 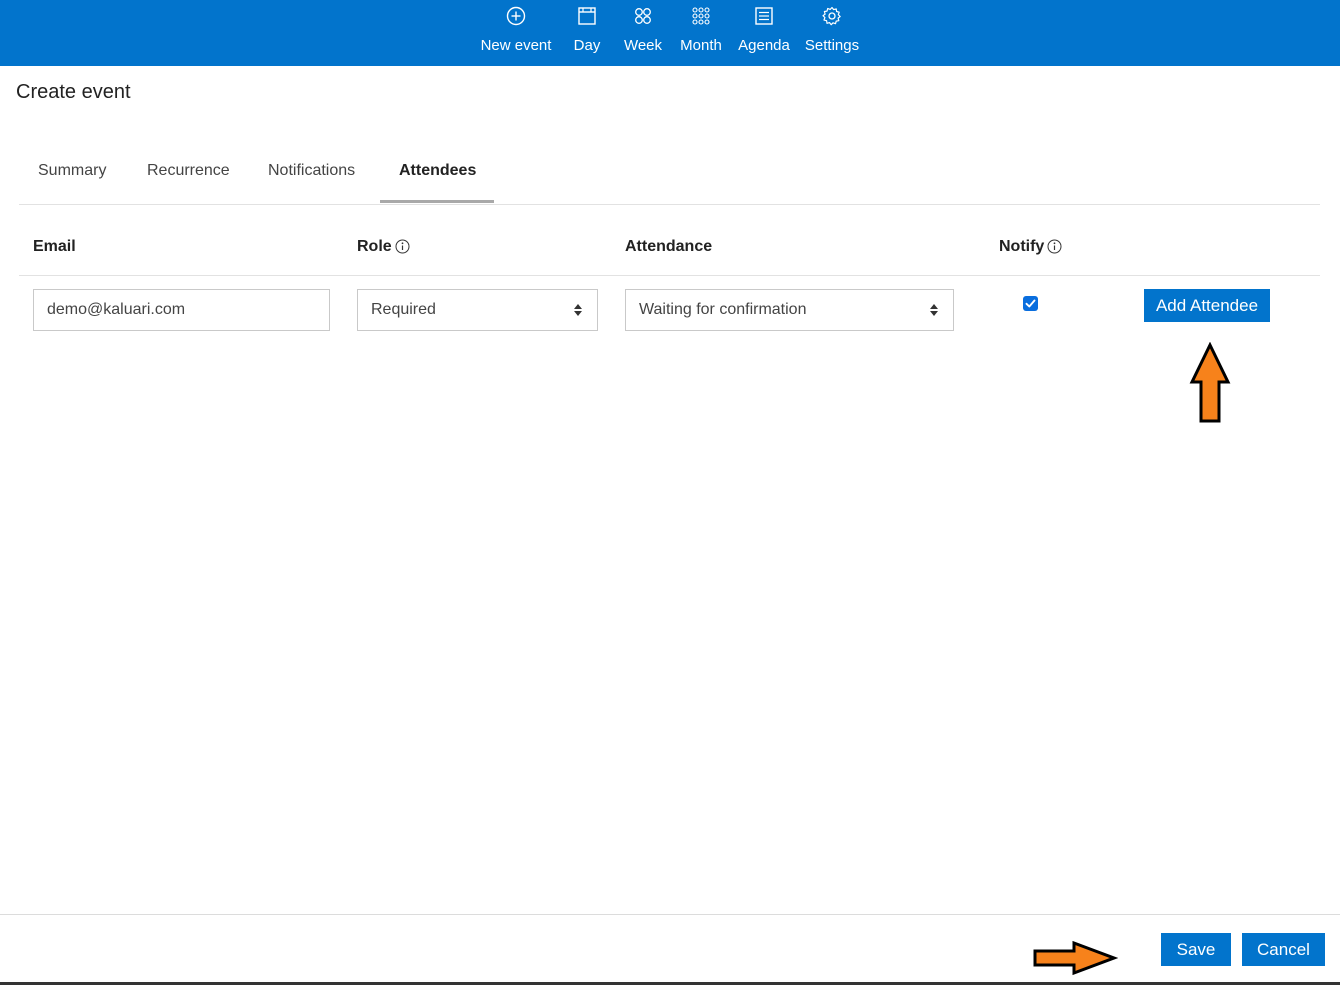 I want to click on role-select-value: Required, so click(x=403, y=309).